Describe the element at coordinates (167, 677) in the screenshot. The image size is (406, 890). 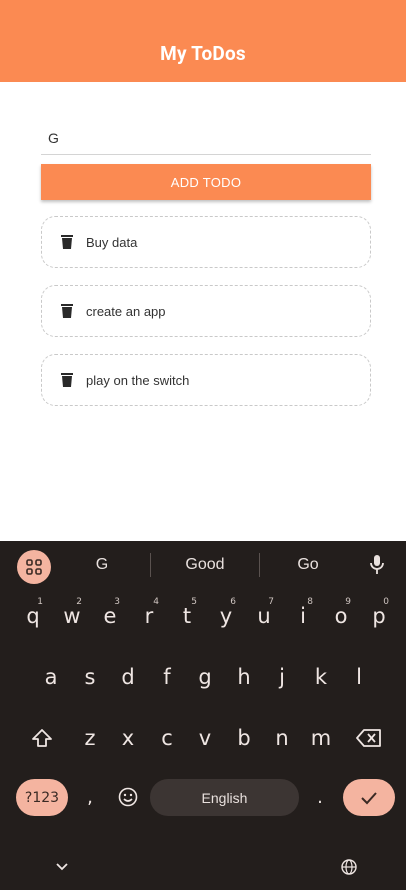
I see `key-f: f` at that location.